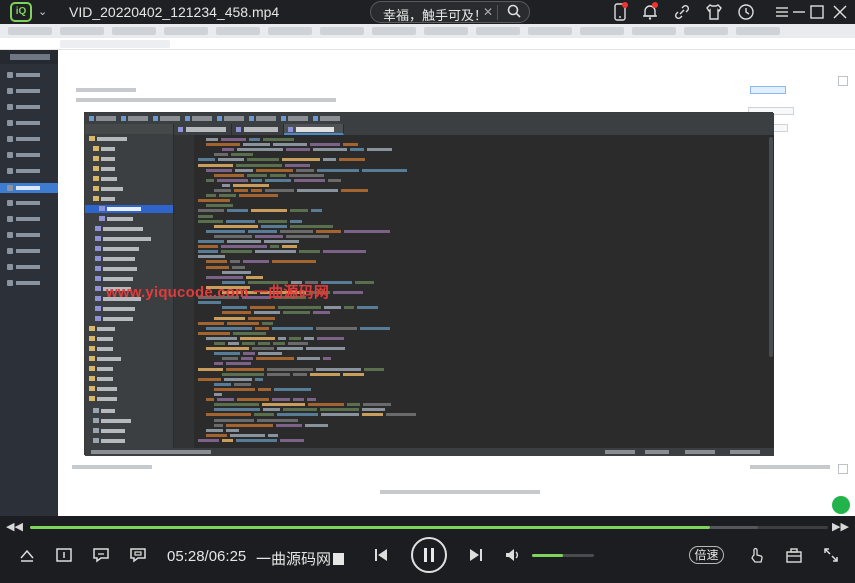 The height and width of the screenshot is (583, 855). What do you see at coordinates (42, 11) in the screenshot?
I see `chevron-down-icon: ⌄` at bounding box center [42, 11].